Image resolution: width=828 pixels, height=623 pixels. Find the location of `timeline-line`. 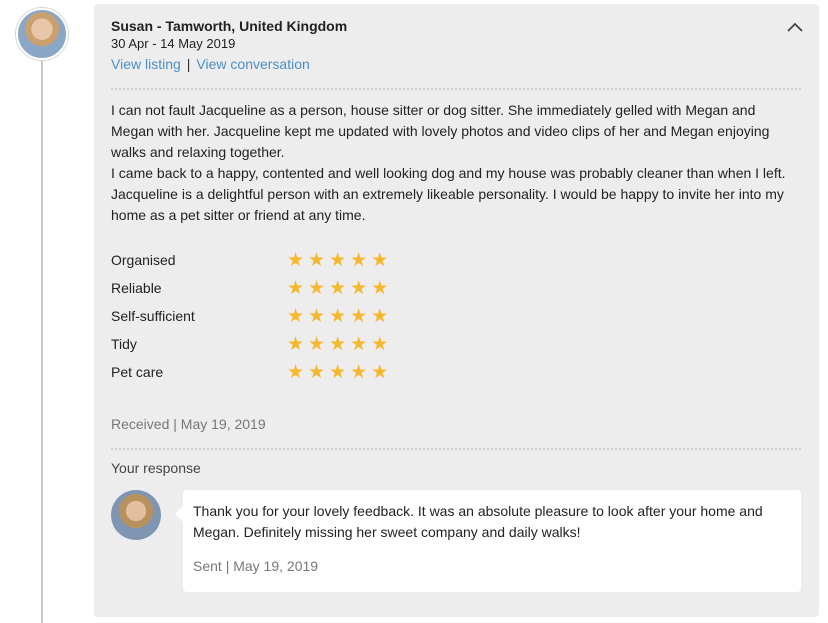

timeline-line is located at coordinates (42, 336).